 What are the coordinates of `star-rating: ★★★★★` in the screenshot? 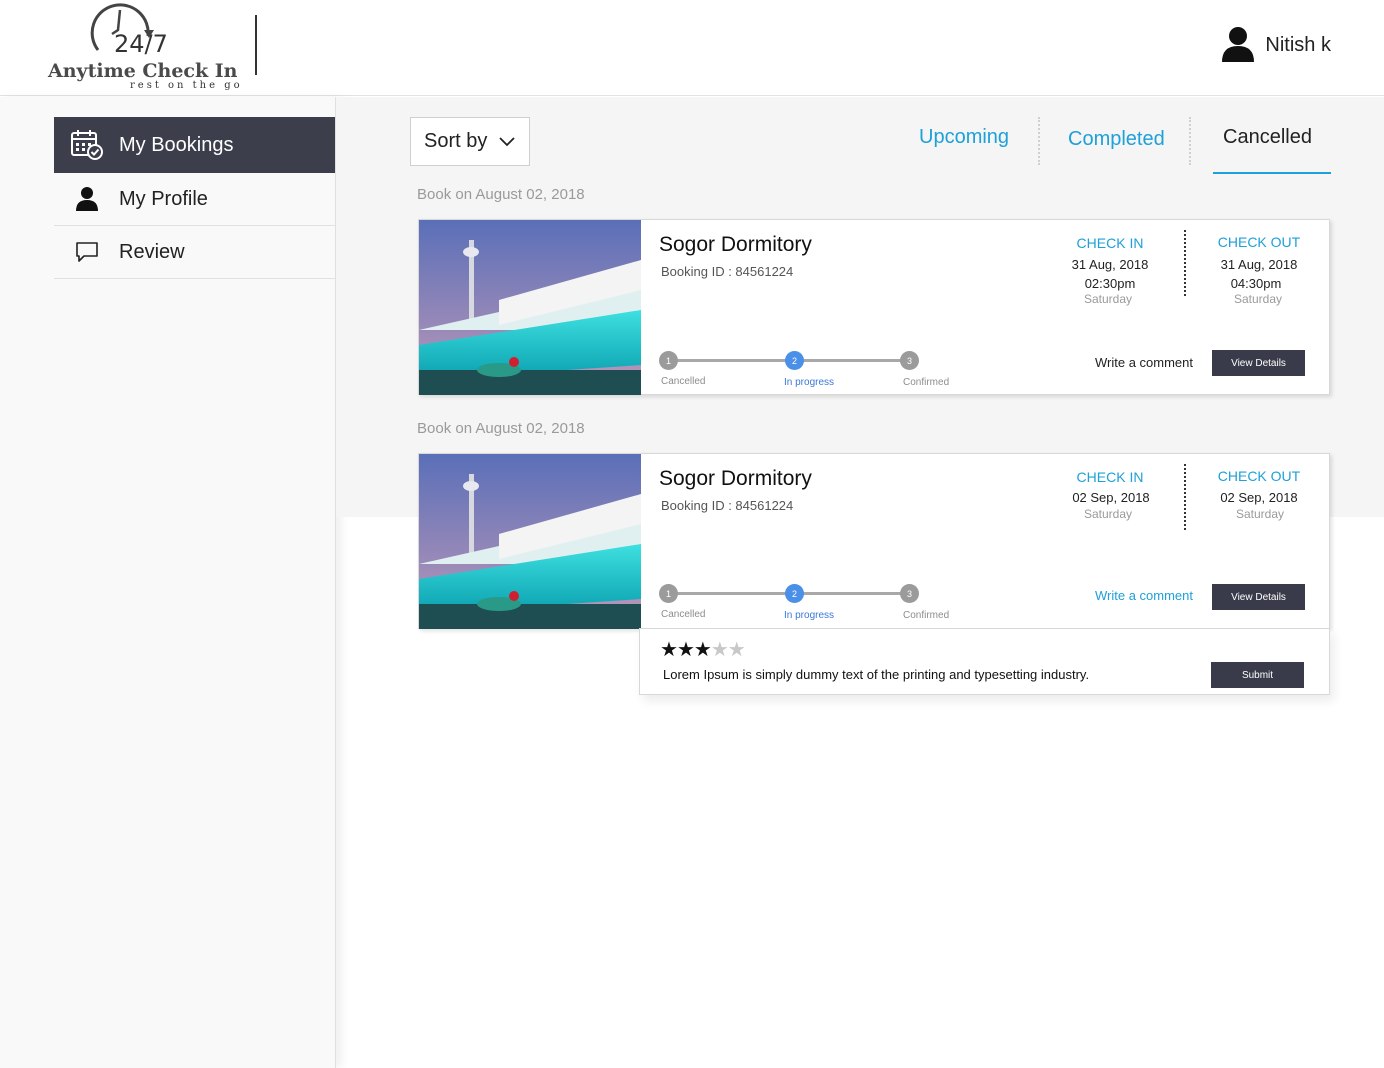 It's located at (703, 649).